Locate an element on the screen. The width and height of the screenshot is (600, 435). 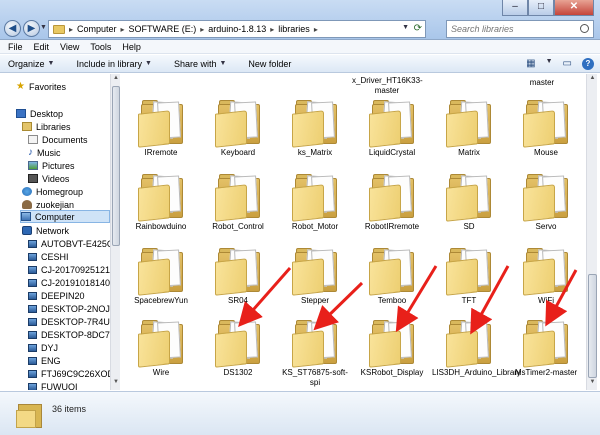
nav-network-item: CESHI is located at coordinates (48, 256).